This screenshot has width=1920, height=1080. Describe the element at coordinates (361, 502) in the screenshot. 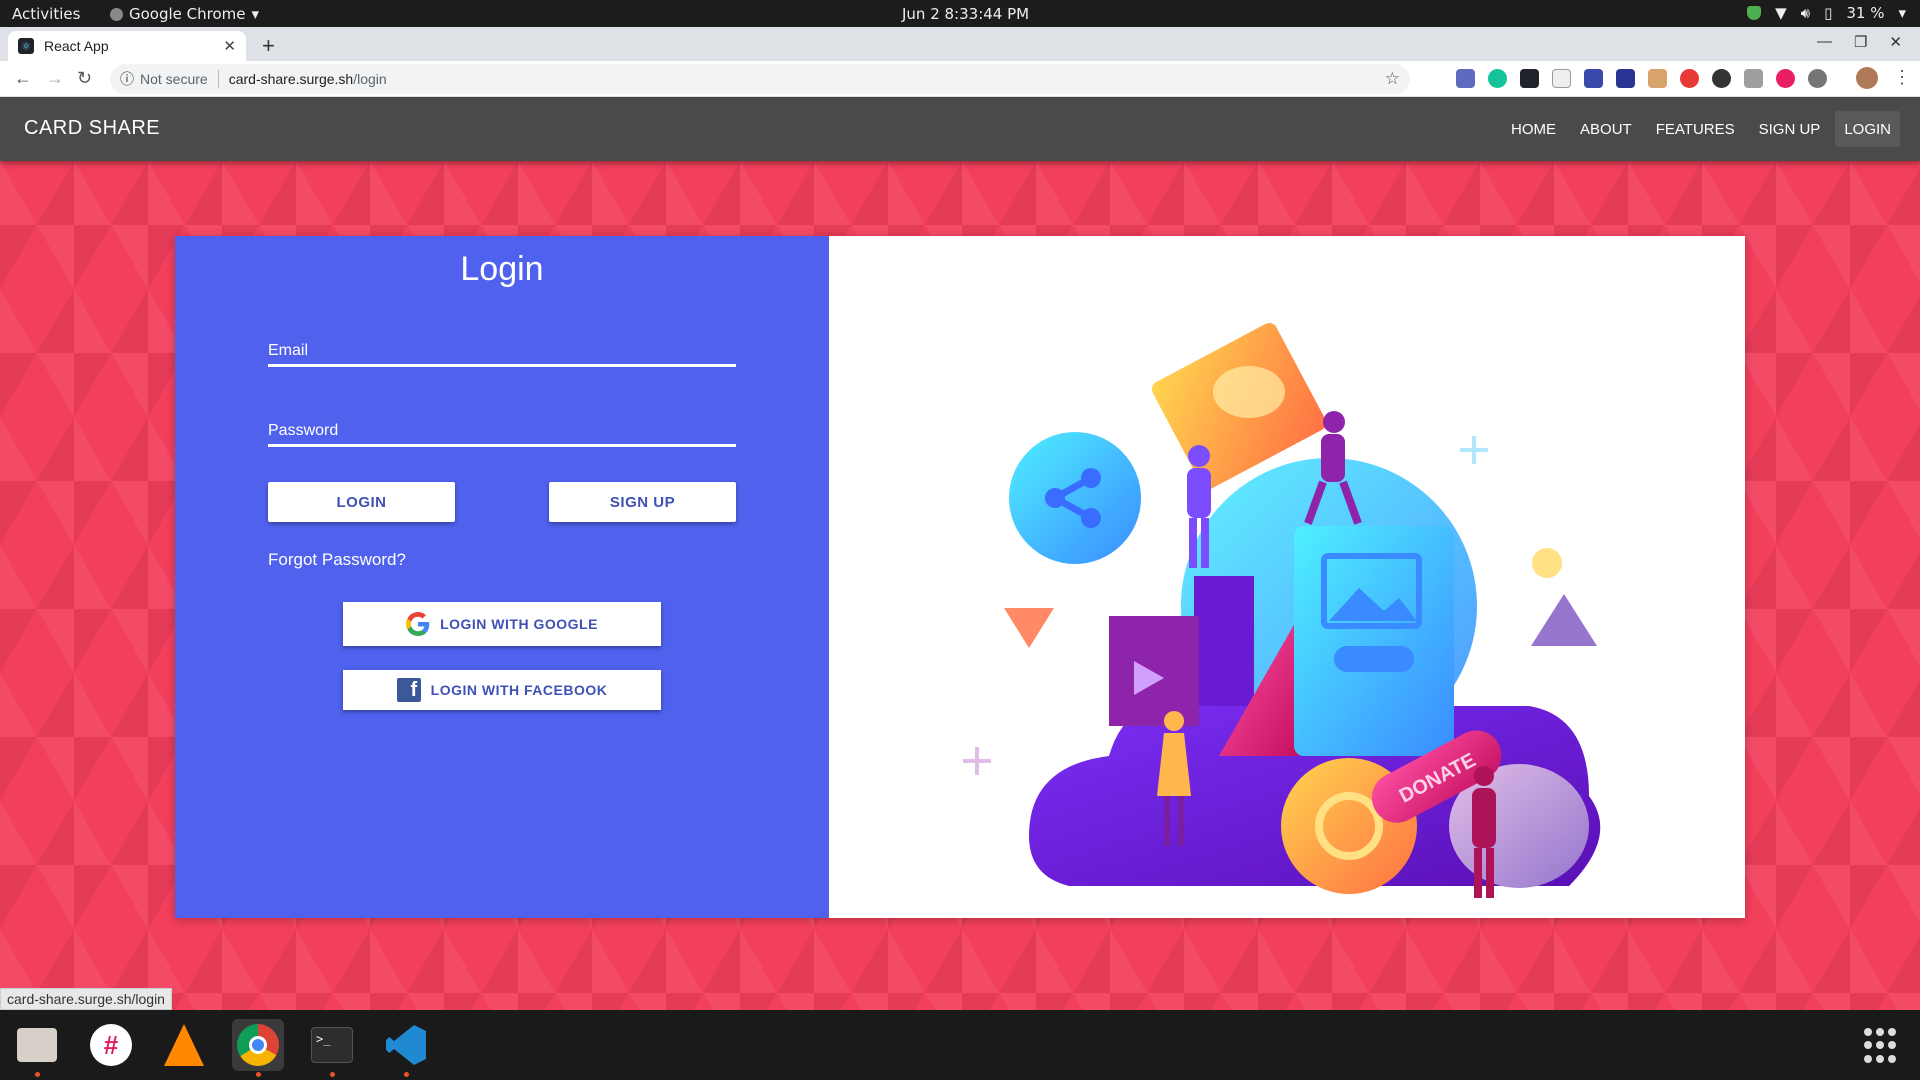

I see `login-button: LOGIN` at that location.